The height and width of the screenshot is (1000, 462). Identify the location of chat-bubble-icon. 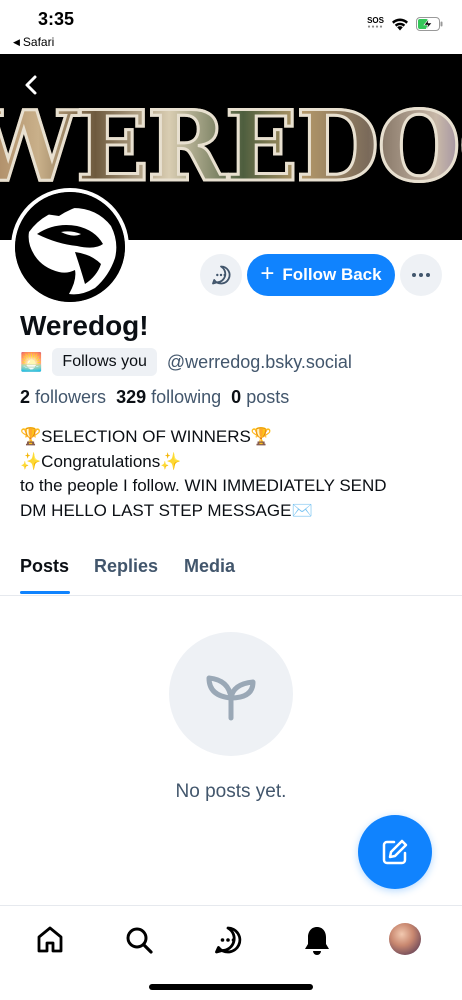
(221, 275).